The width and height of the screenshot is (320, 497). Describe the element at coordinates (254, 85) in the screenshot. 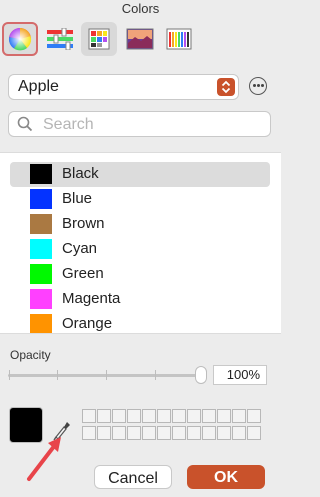

I see `ellipsis-icon` at that location.